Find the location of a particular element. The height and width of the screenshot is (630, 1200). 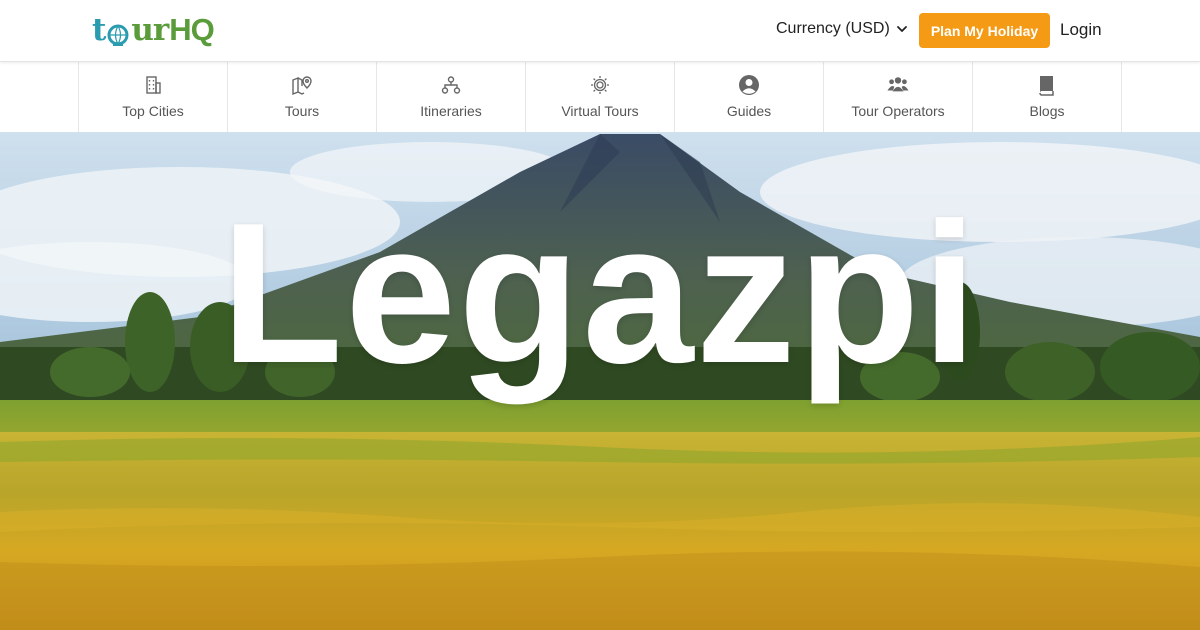

currency-selector: Currency (USD) is located at coordinates (842, 29).